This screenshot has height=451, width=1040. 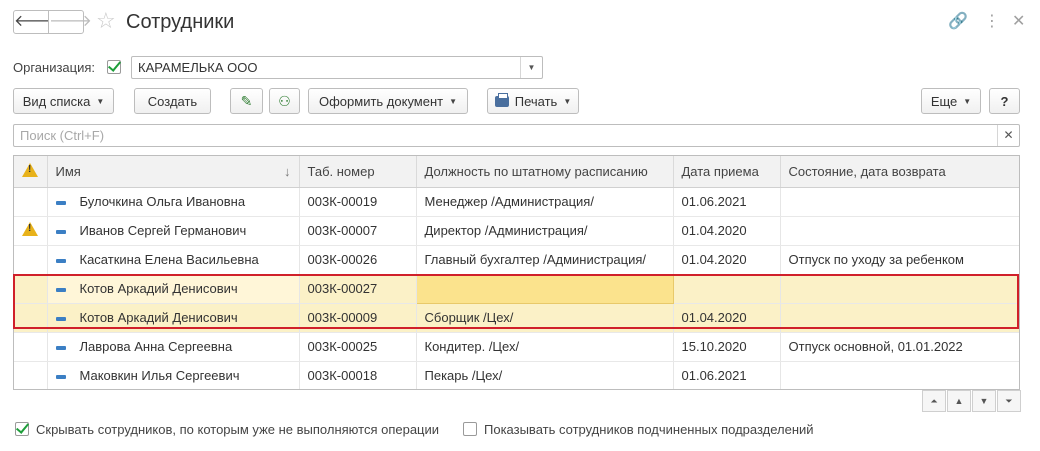 I want to click on name-cell: Булочкина Ольга Ивановна, so click(x=173, y=202).